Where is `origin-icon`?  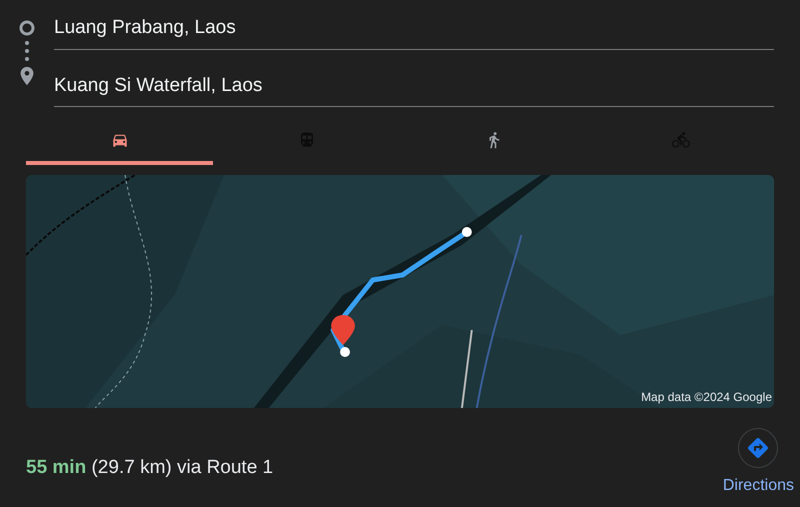 origin-icon is located at coordinates (27, 28).